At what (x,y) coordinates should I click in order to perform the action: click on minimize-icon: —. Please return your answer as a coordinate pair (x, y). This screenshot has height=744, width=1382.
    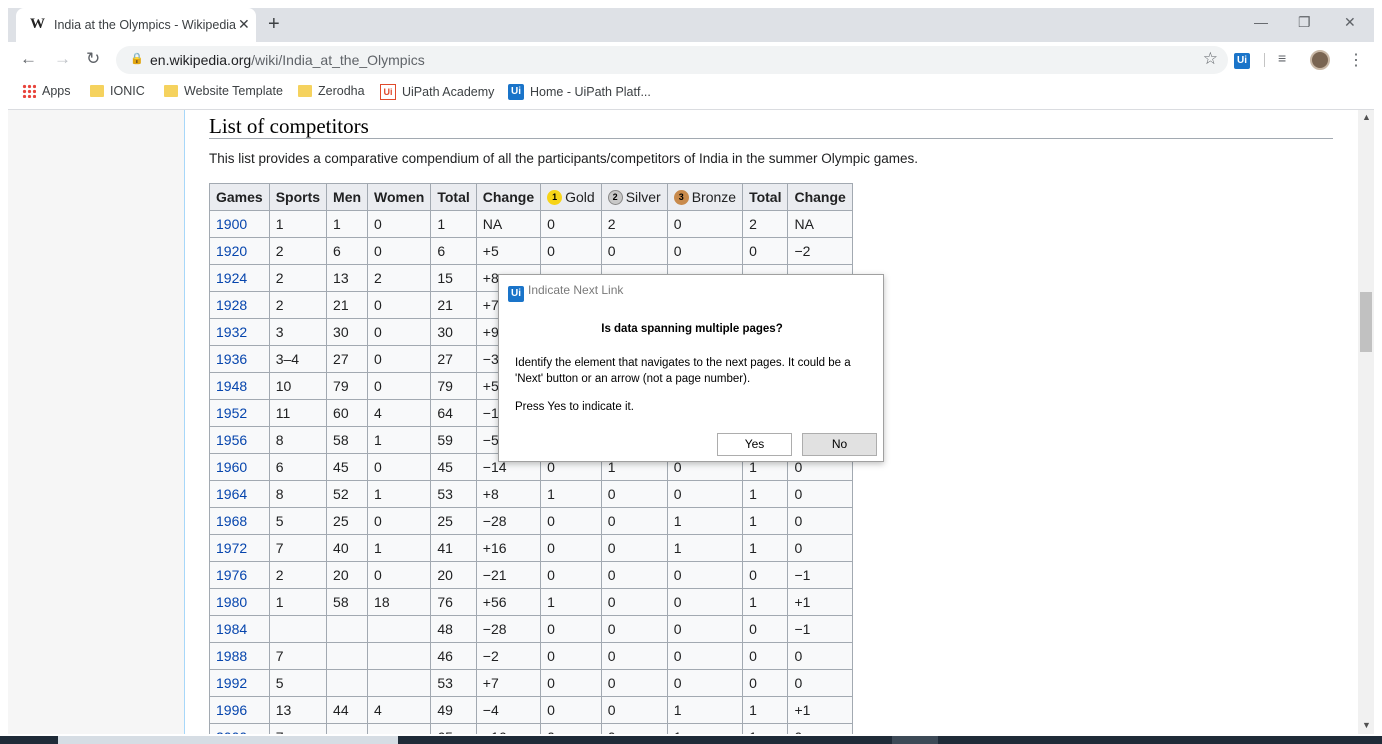
    Looking at the image, I should click on (1261, 22).